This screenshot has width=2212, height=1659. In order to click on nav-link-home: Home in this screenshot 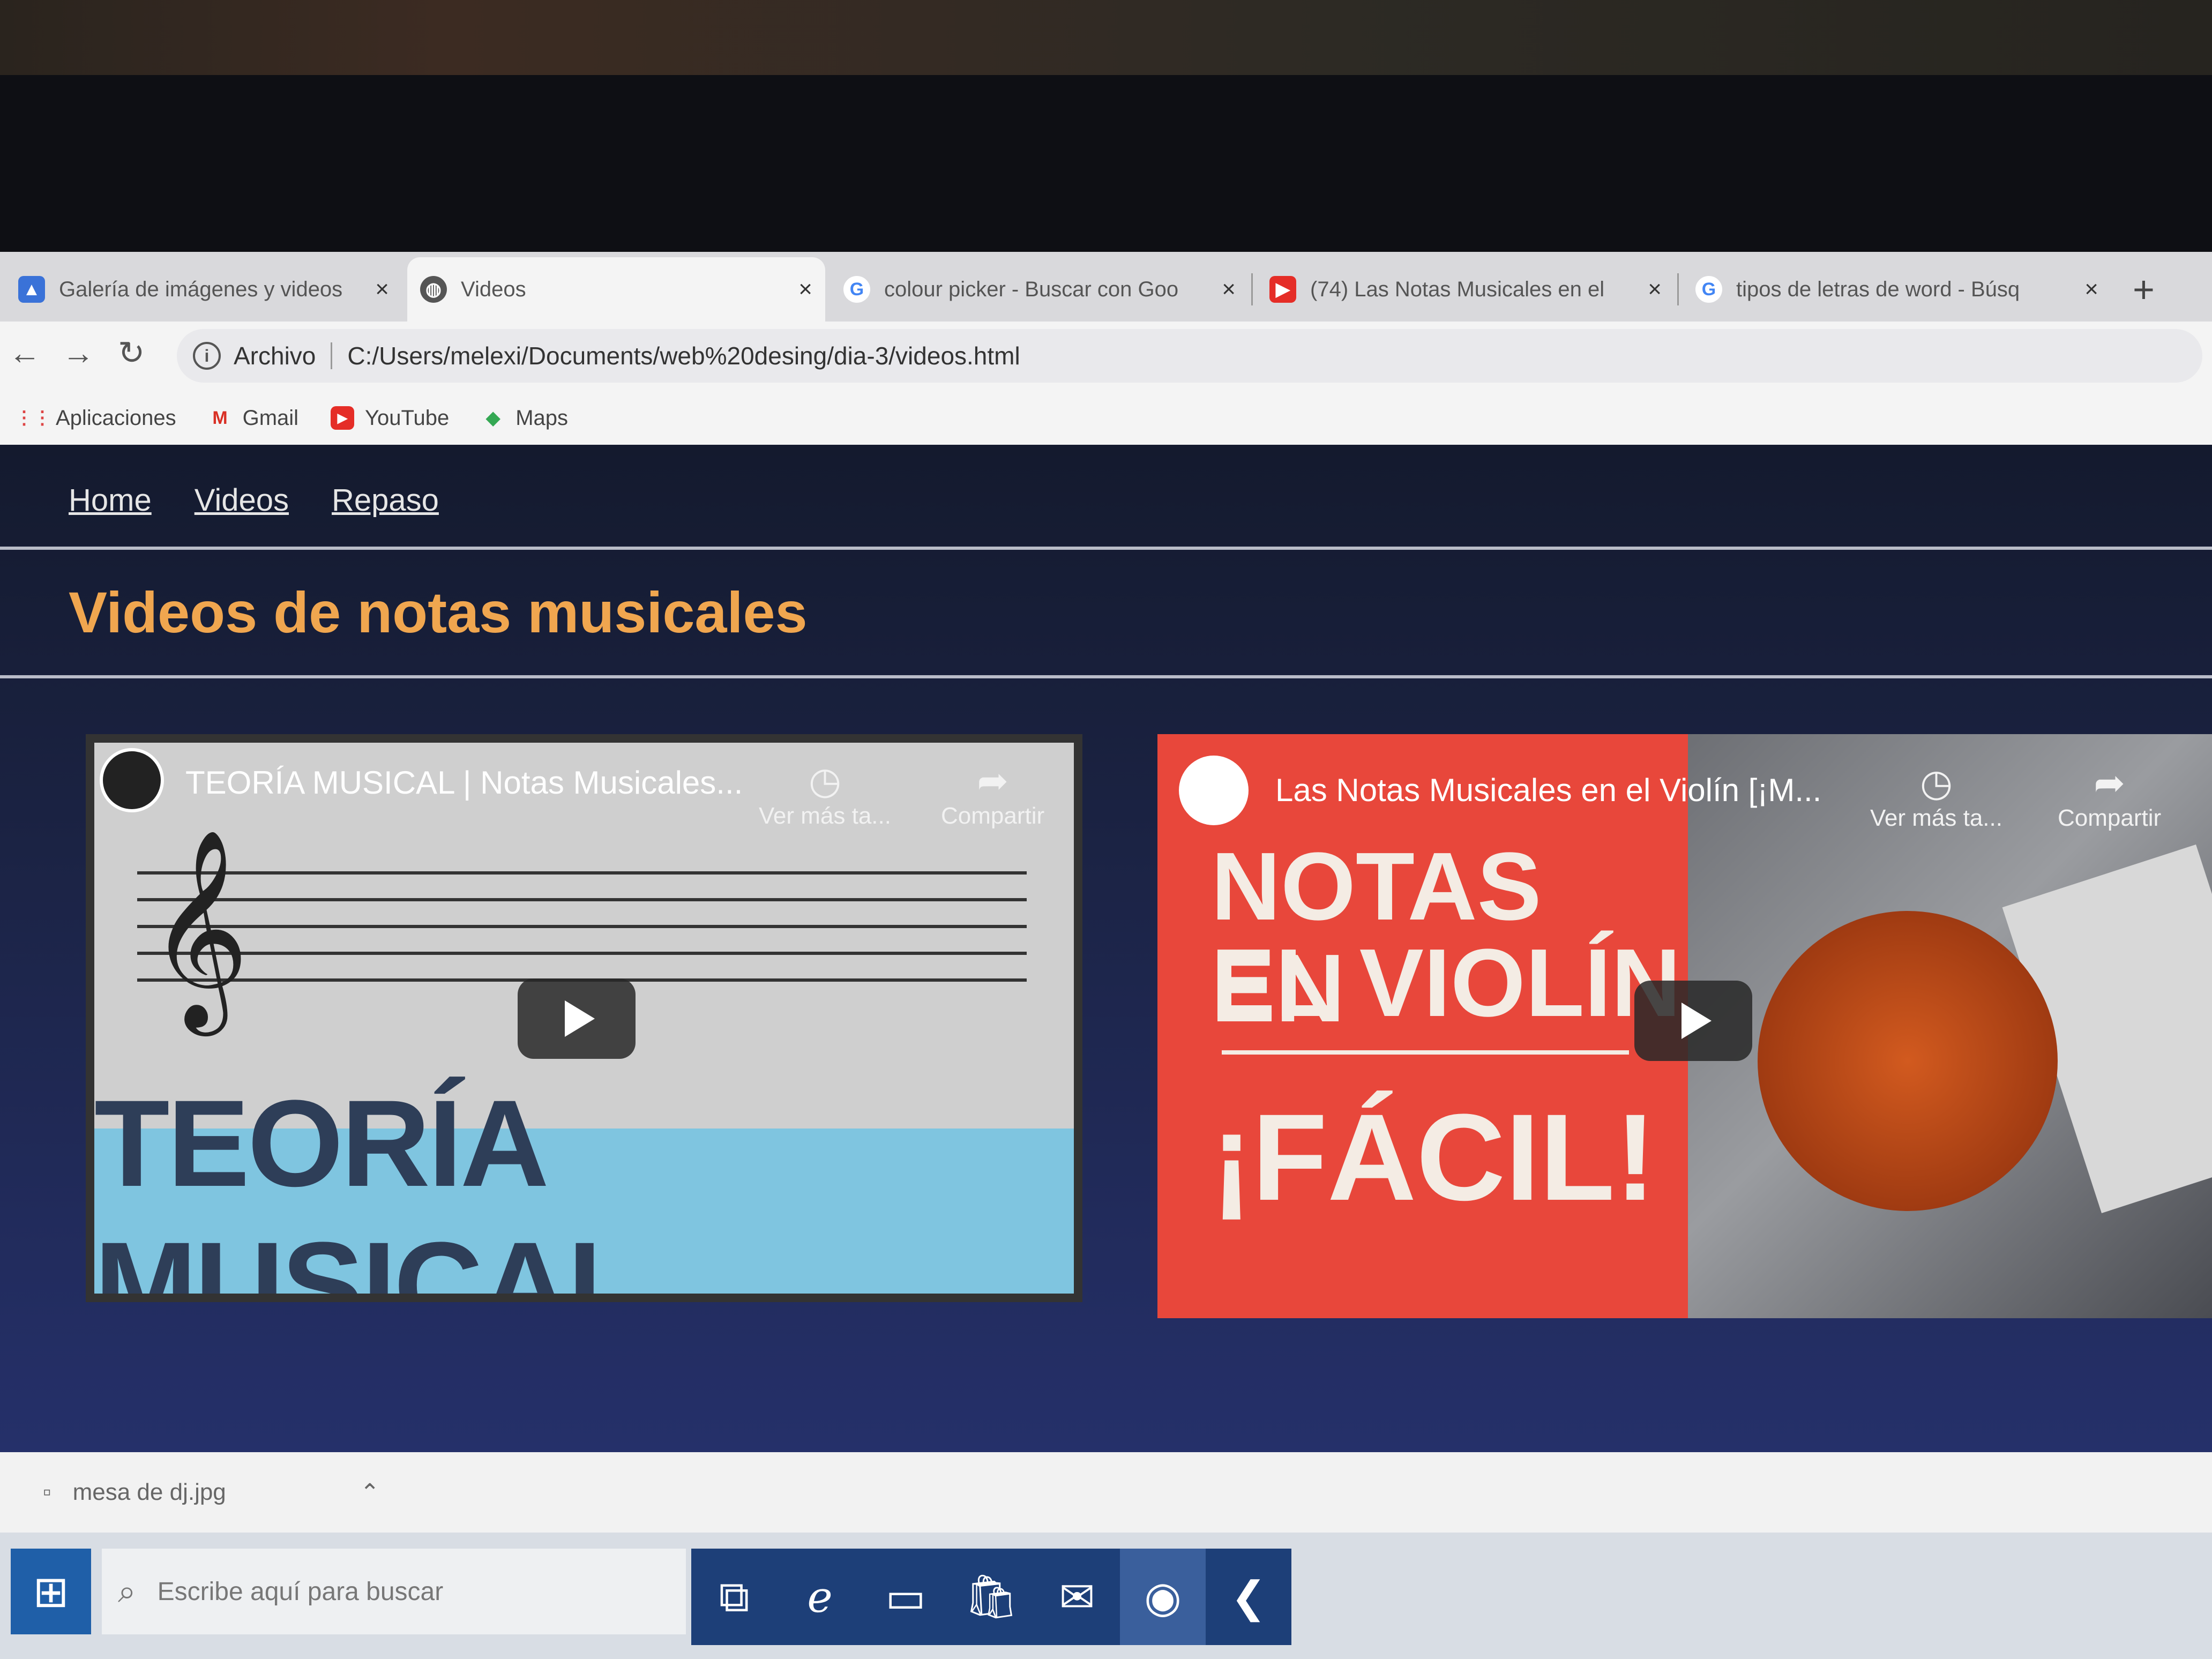, I will do `click(110, 500)`.